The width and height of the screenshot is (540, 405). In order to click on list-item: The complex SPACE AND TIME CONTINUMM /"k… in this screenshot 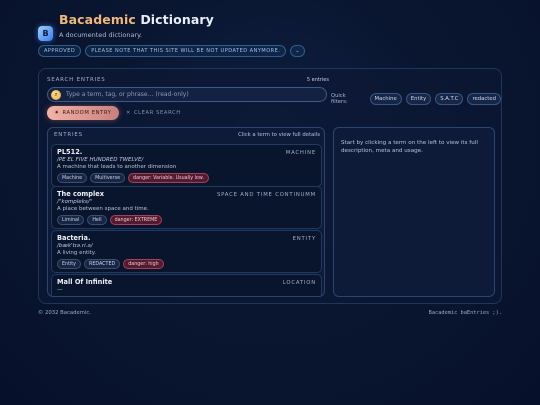, I will do `click(186, 207)`.